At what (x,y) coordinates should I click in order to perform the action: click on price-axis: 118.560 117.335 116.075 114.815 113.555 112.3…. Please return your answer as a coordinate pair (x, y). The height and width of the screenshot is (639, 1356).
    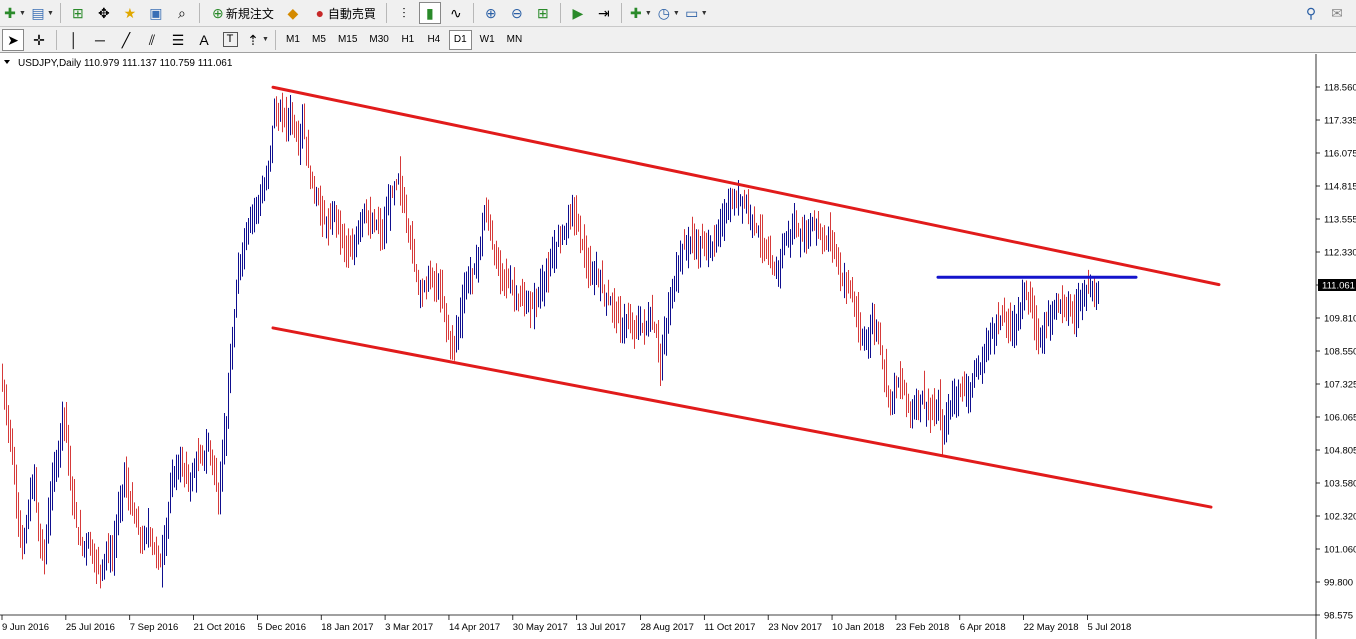
    Looking at the image, I should click on (1336, 352).